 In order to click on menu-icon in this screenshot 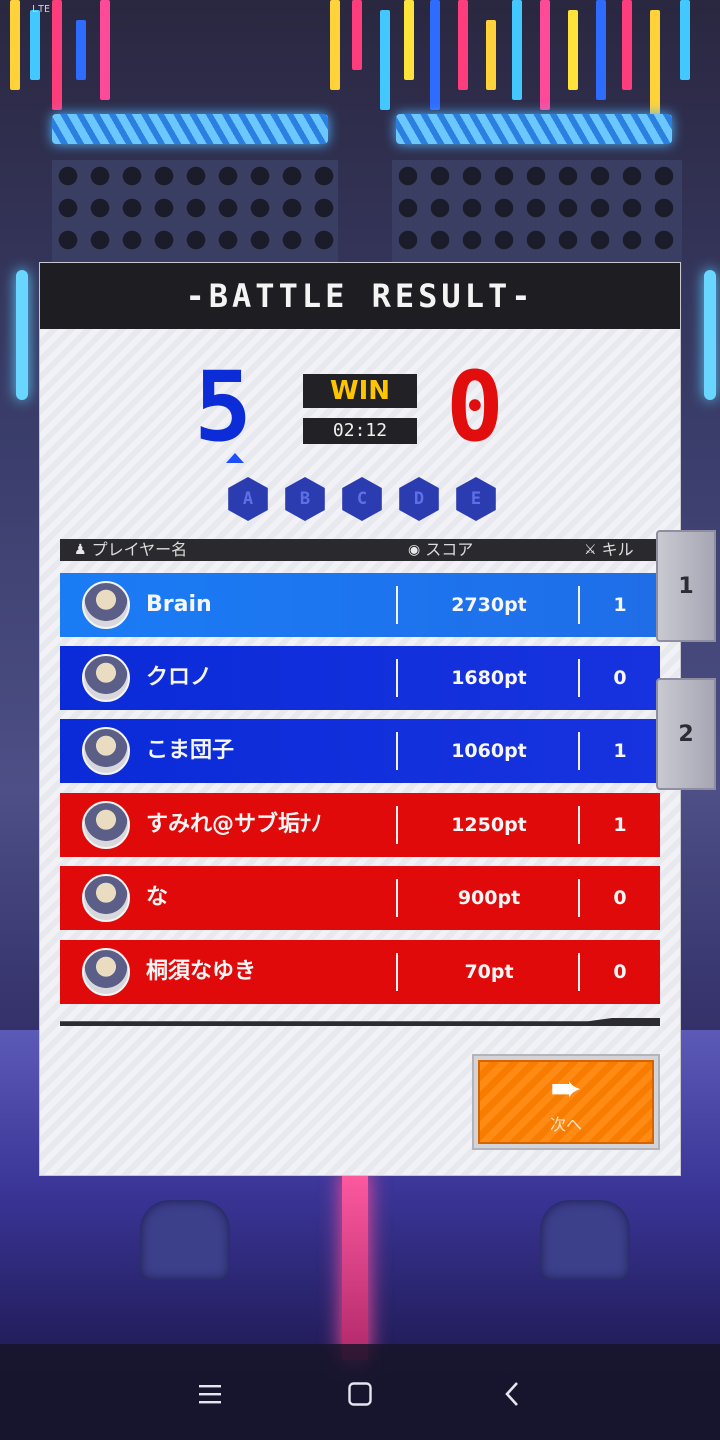, I will do `click(210, 1394)`.